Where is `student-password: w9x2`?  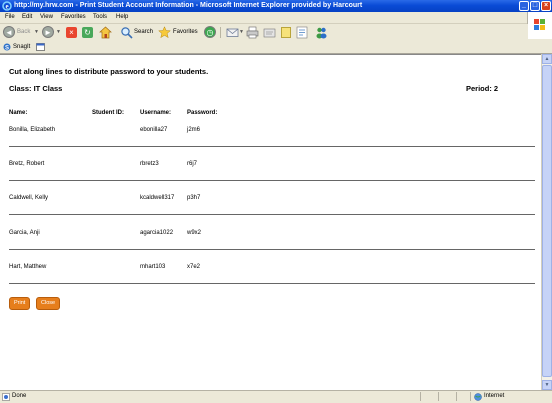
student-password: w9x2 is located at coordinates (194, 233).